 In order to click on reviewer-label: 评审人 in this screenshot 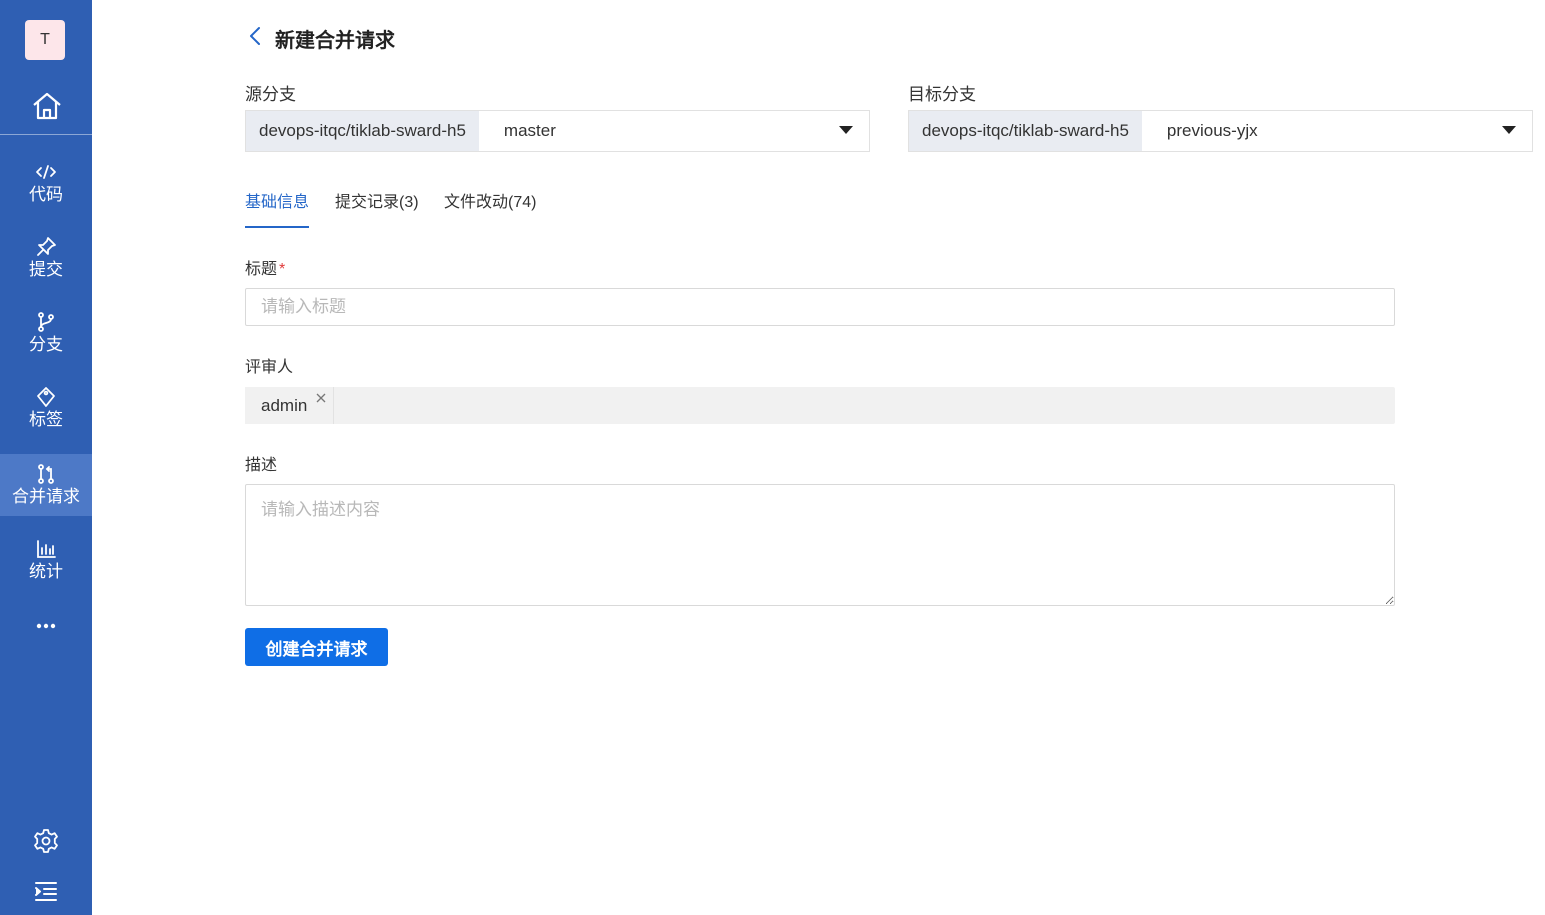, I will do `click(269, 367)`.